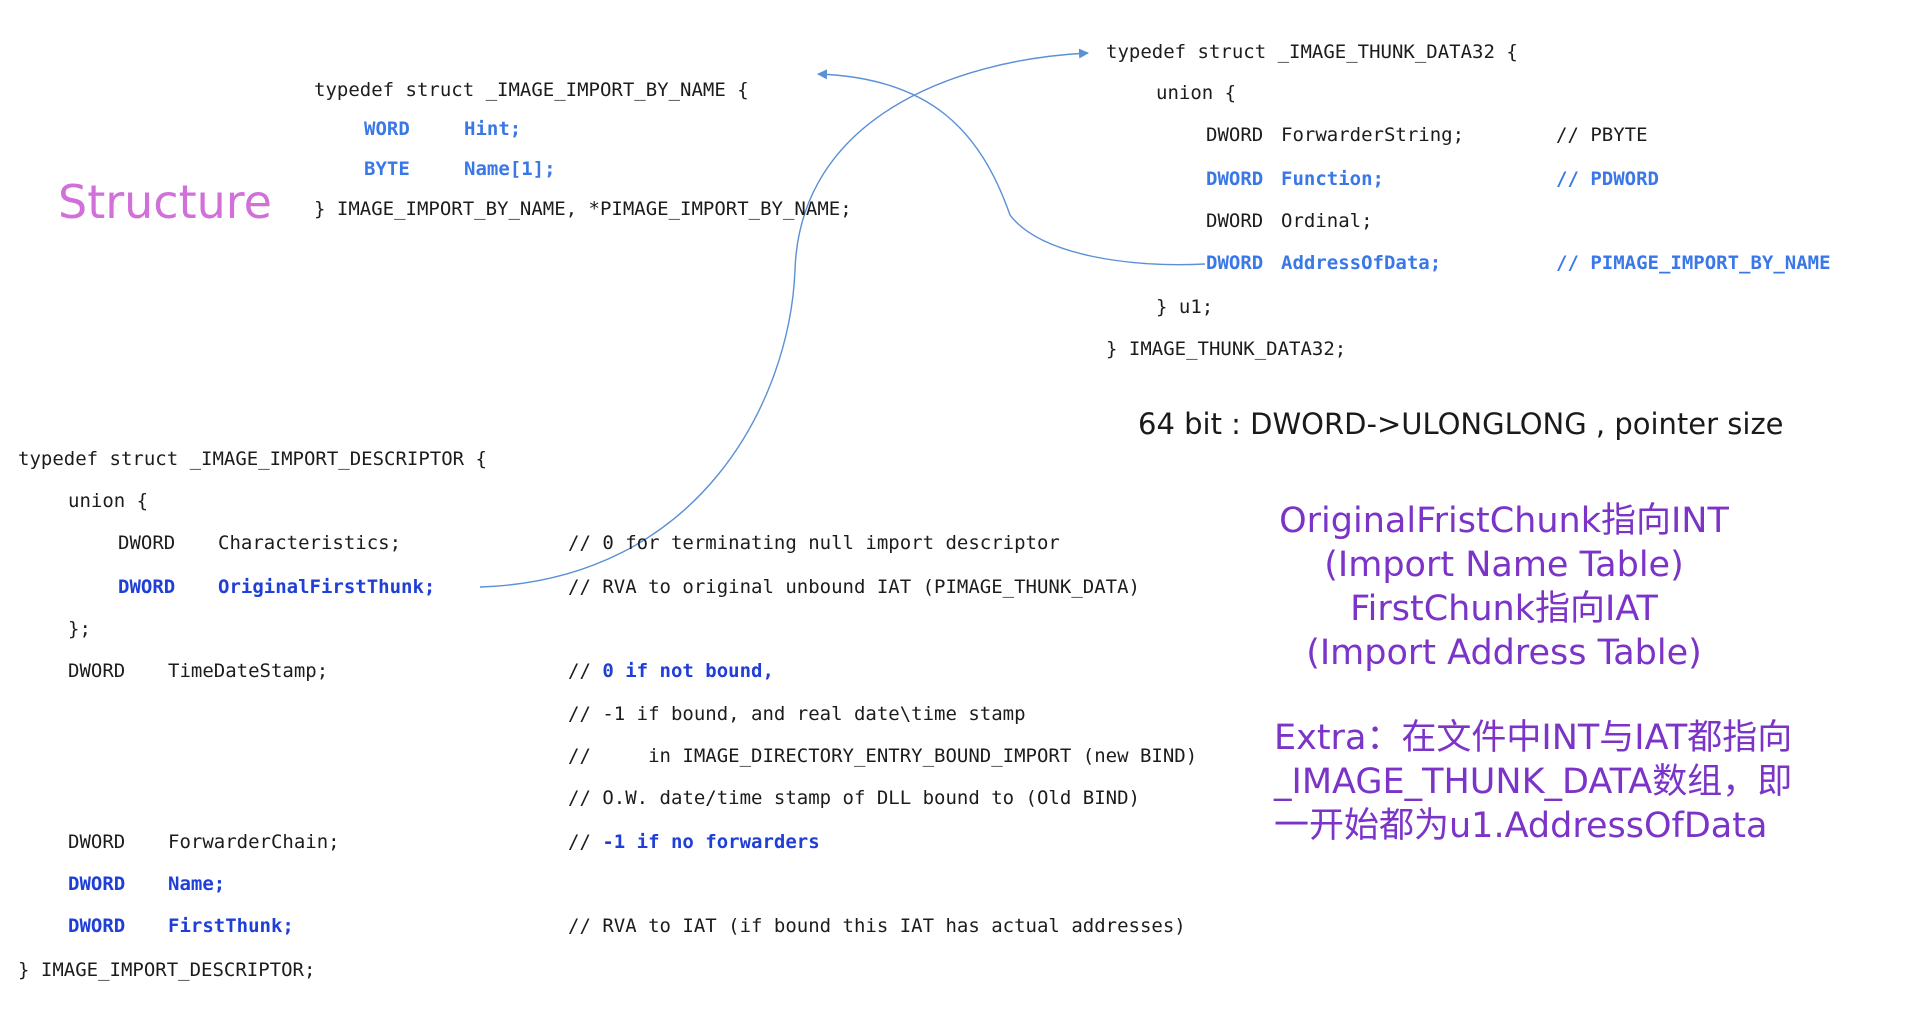 The height and width of the screenshot is (1010, 1919). Describe the element at coordinates (510, 169) in the screenshot. I see `field-name: Name[1];` at that location.